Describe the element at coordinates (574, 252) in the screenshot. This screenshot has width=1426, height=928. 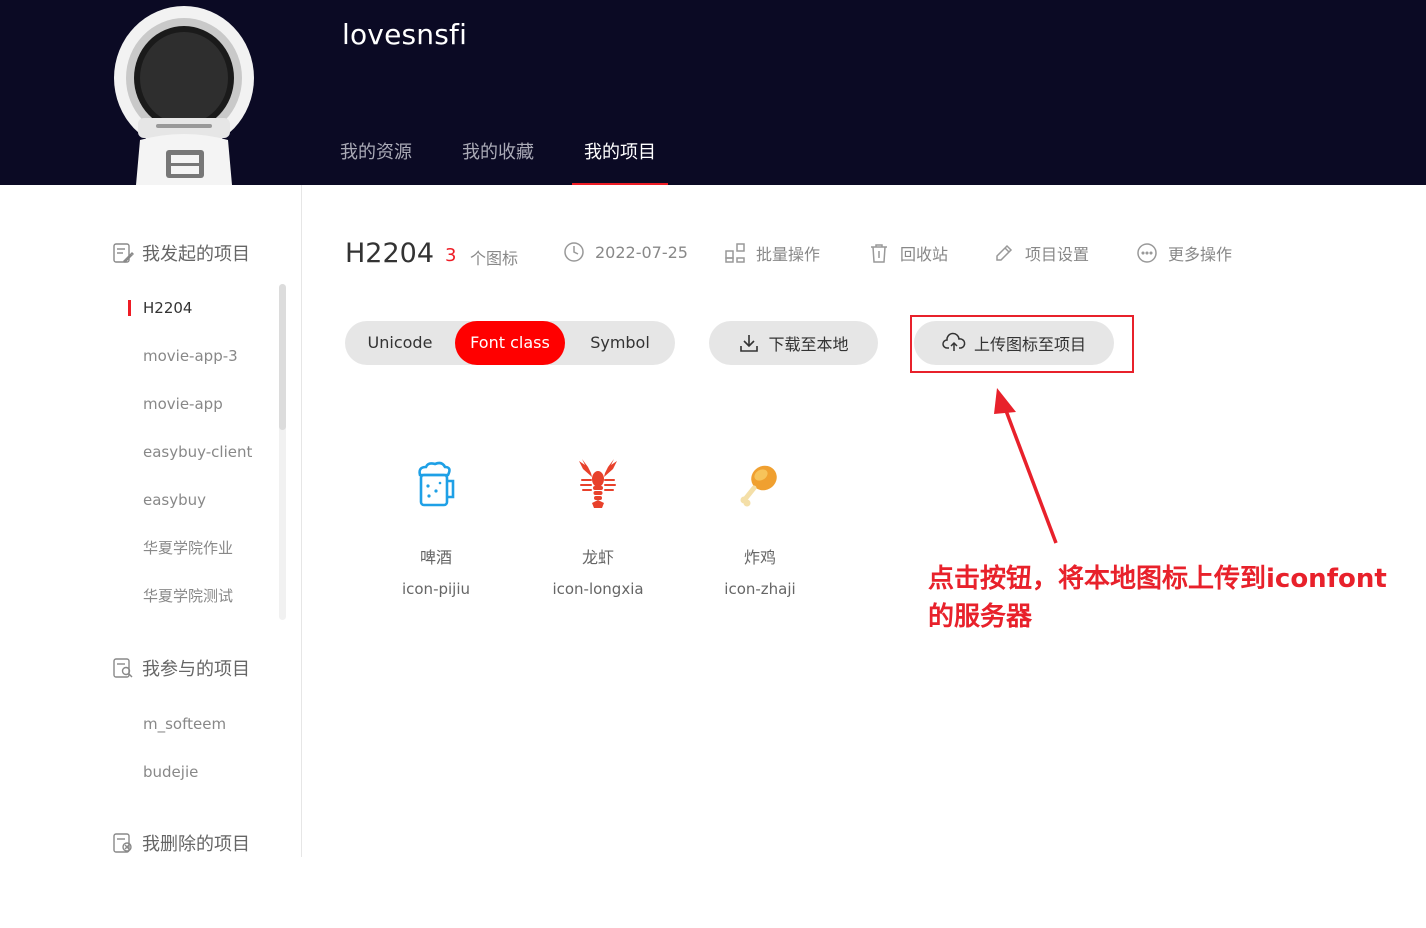
I see `clock-icon` at that location.